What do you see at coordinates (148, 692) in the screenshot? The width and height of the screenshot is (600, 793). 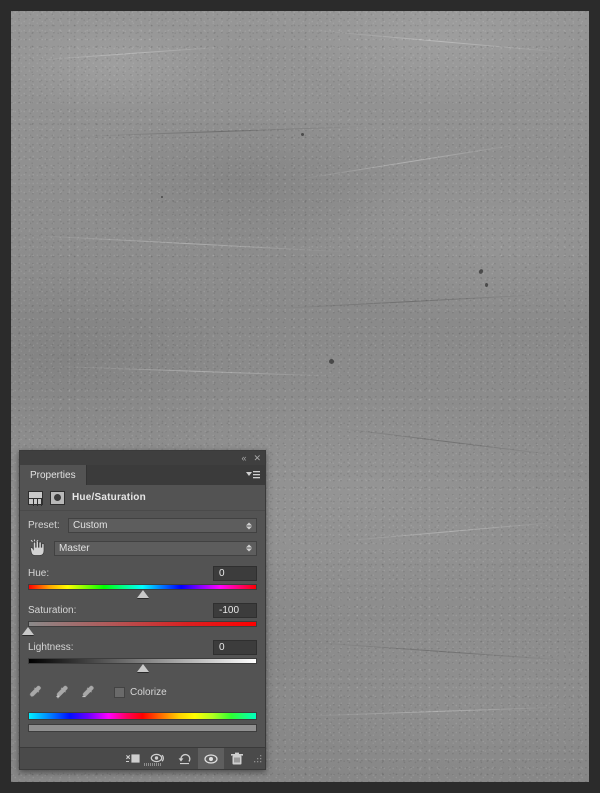 I see `colorize-label: Colorize` at bounding box center [148, 692].